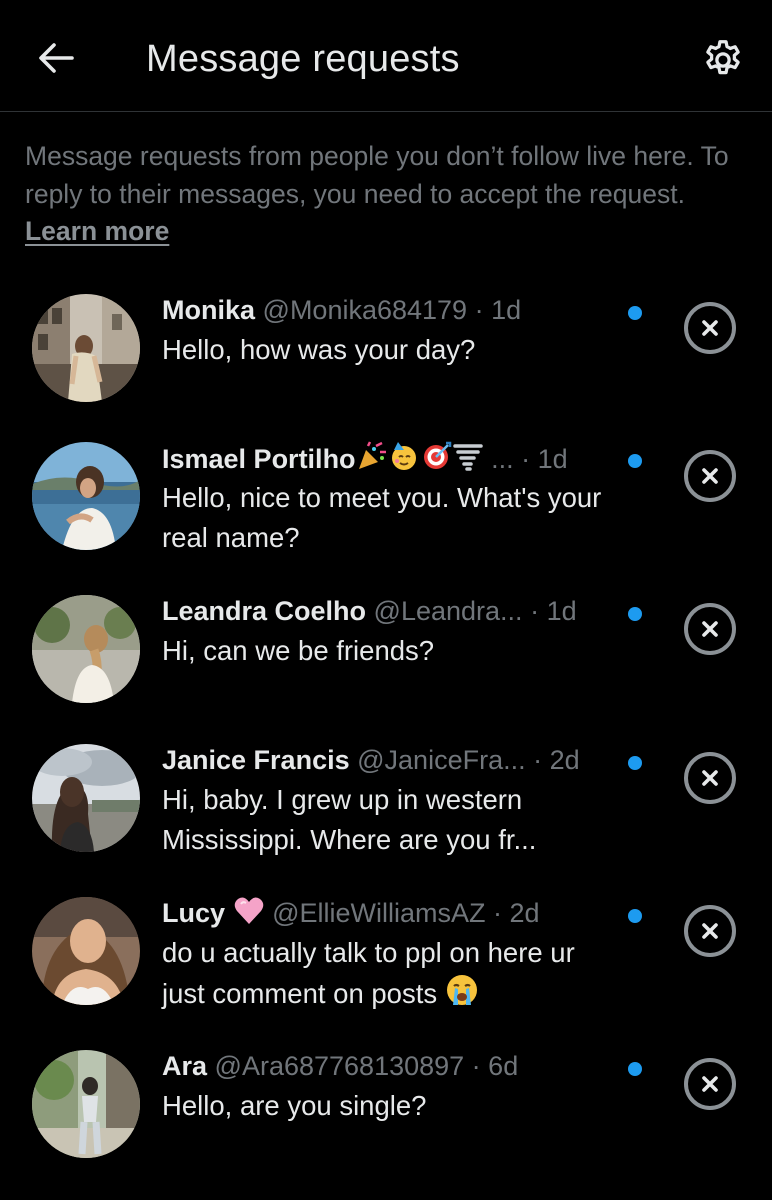 This screenshot has width=772, height=1200. I want to click on sender-name-line: Leandra Coelho @Leandra... · 1d, so click(369, 611).